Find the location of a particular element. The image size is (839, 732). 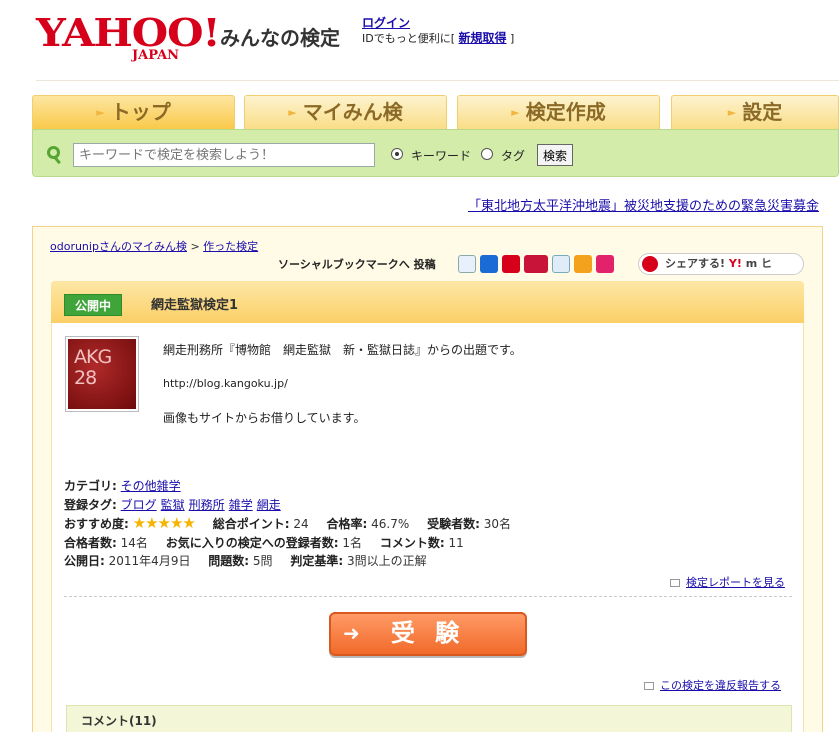

main-tabs: ► トップ ► マイみん検 ► 検定作成 ► 設定 is located at coordinates (435, 112).